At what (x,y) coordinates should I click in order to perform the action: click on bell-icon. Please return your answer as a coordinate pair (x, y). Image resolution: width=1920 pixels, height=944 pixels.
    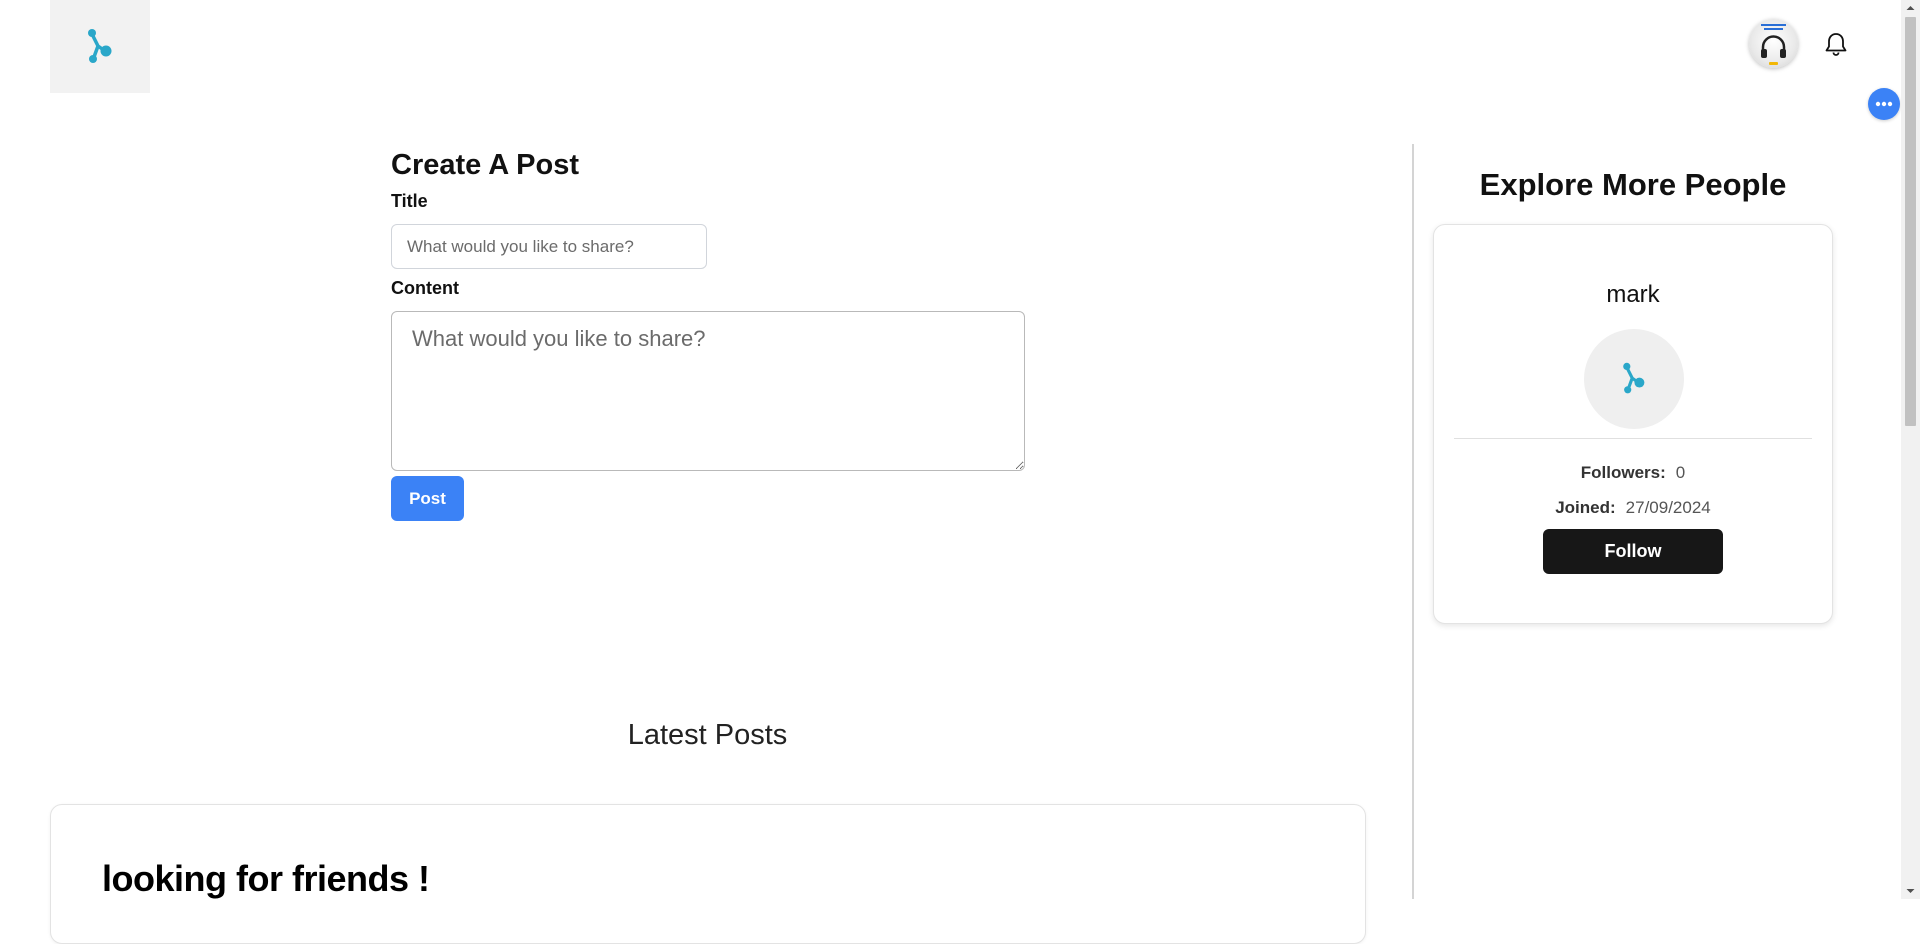
    Looking at the image, I should click on (1836, 44).